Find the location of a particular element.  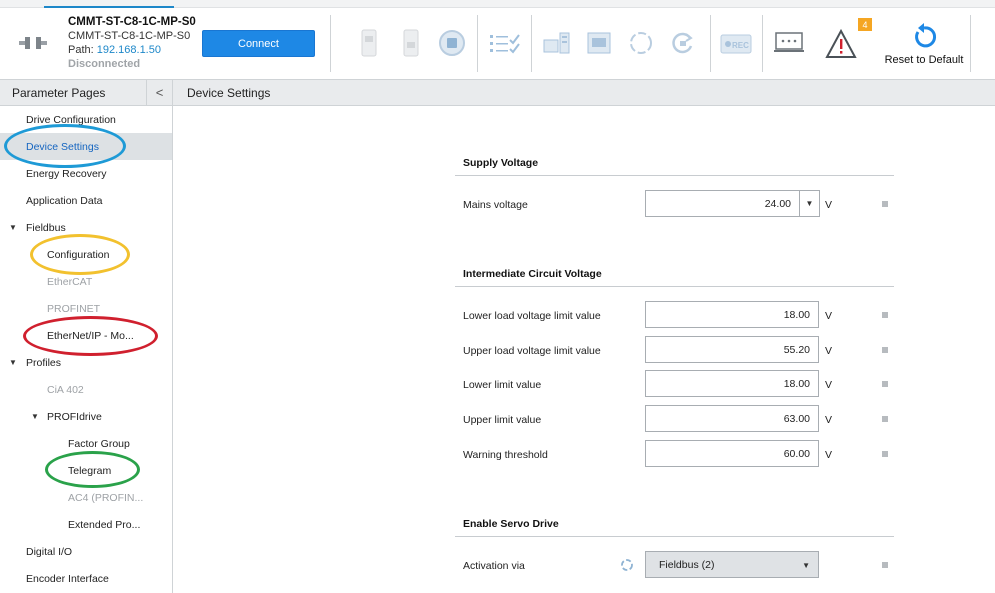

panel-header: Parameter Pages < is located at coordinates (86, 93).